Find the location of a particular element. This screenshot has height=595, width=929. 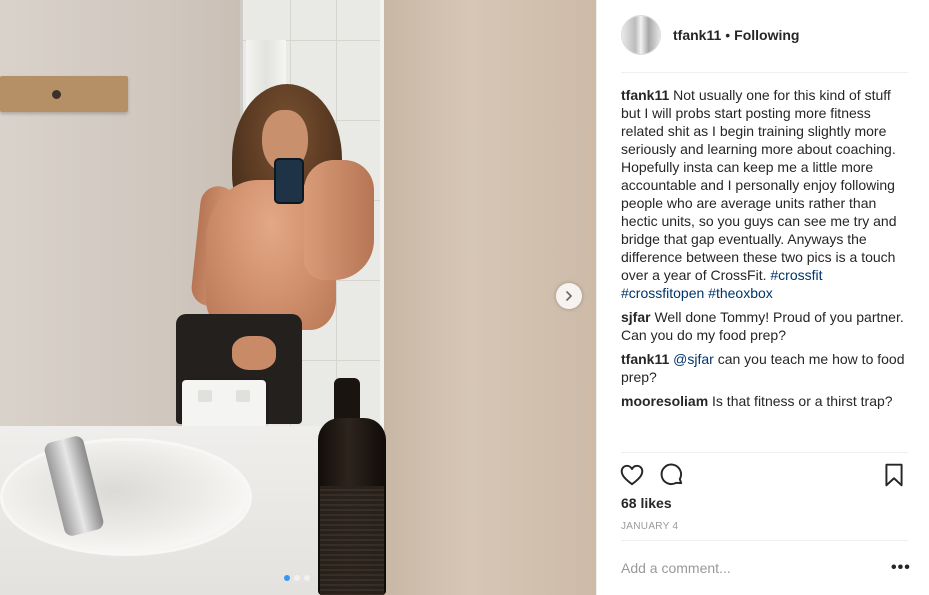

hashtag-link: #theoxbox is located at coordinates (740, 293).